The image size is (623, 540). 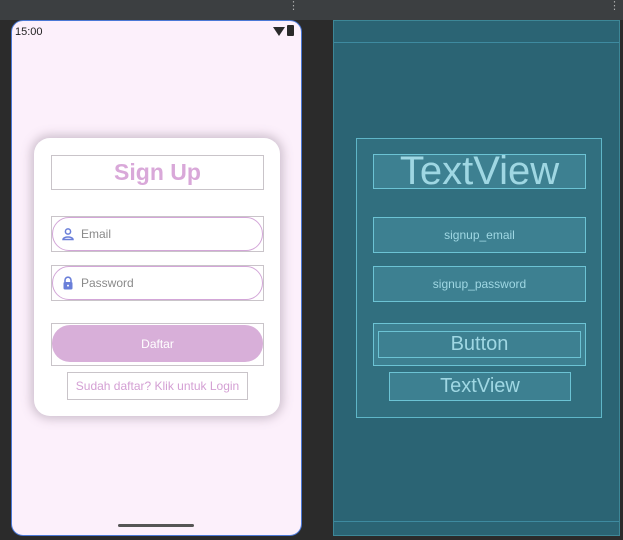 I want to click on signup-button-bounds: Daftar, so click(x=157, y=344).